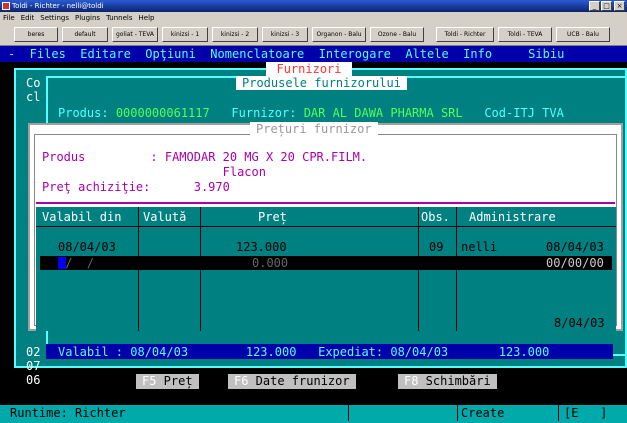  What do you see at coordinates (54, 18) in the screenshot?
I see `menu-settings: Settings` at bounding box center [54, 18].